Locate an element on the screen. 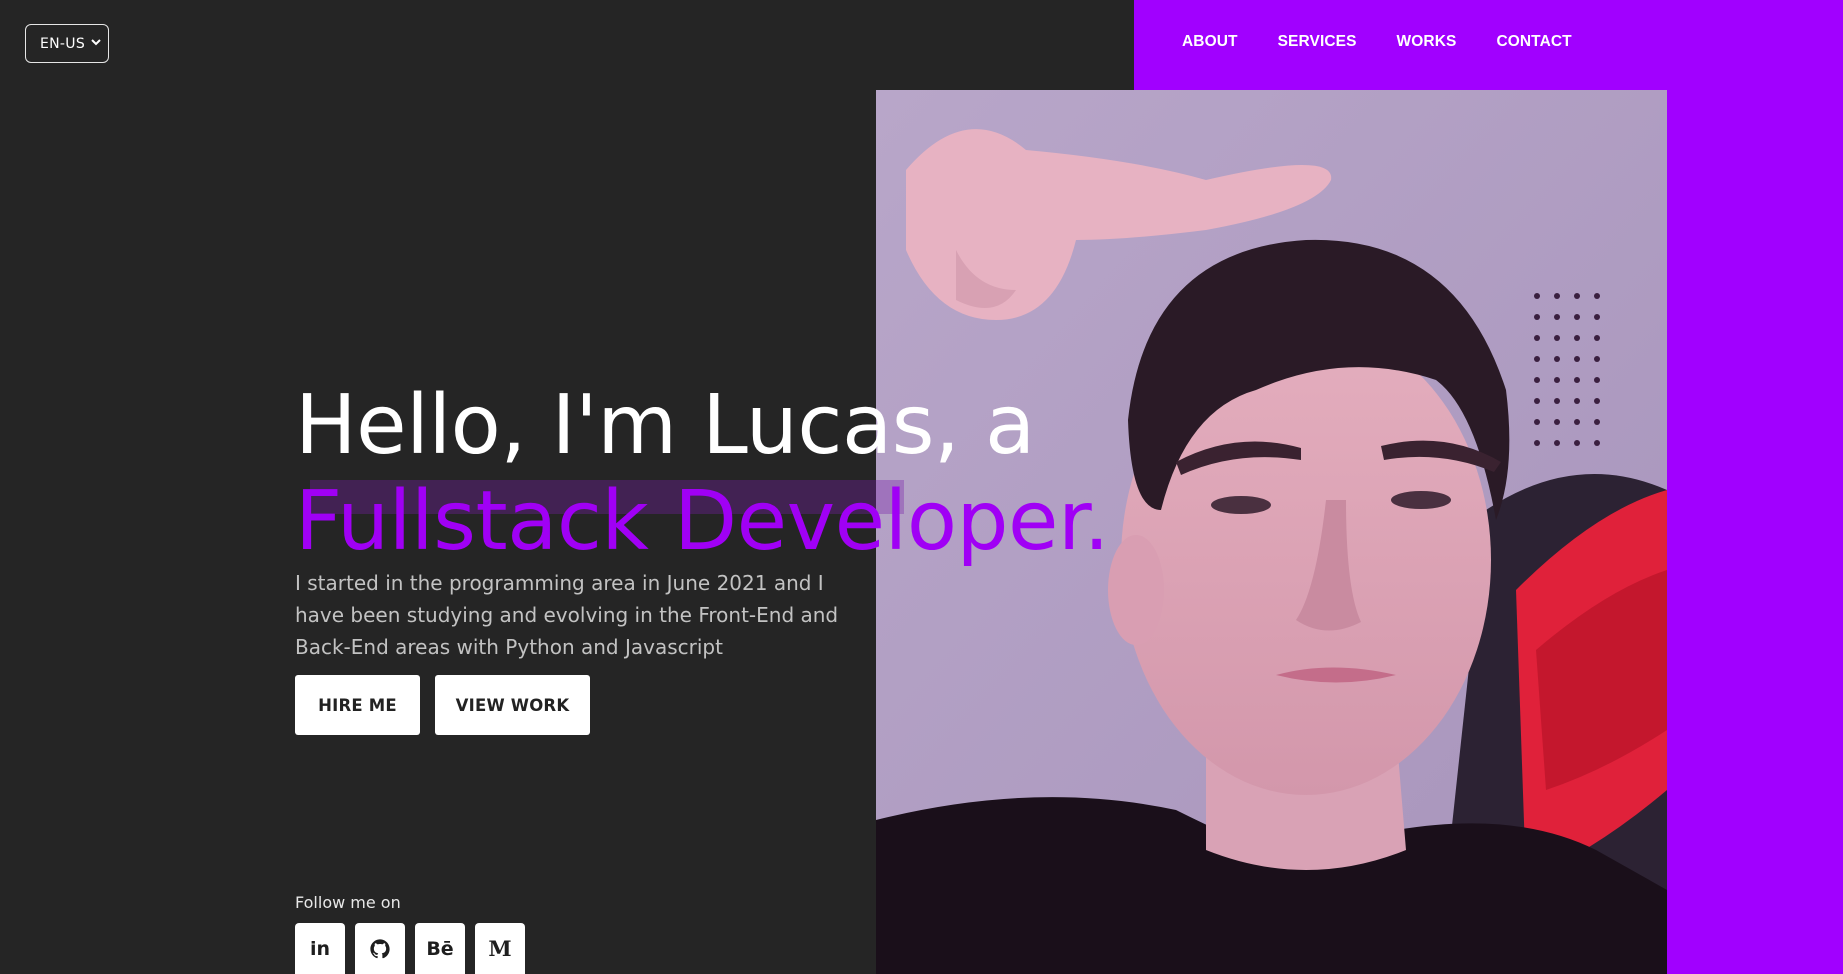 This screenshot has width=1843, height=974. headline-line-1: Hello, I'm Lucas, a is located at coordinates (665, 425).